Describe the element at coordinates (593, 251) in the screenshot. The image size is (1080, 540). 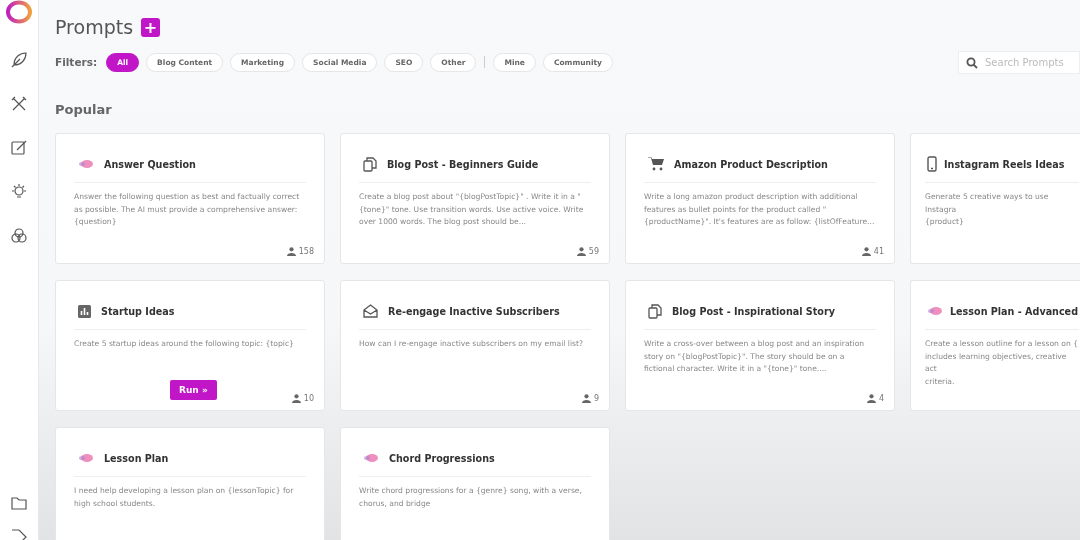
I see `usage-count: 59` at that location.